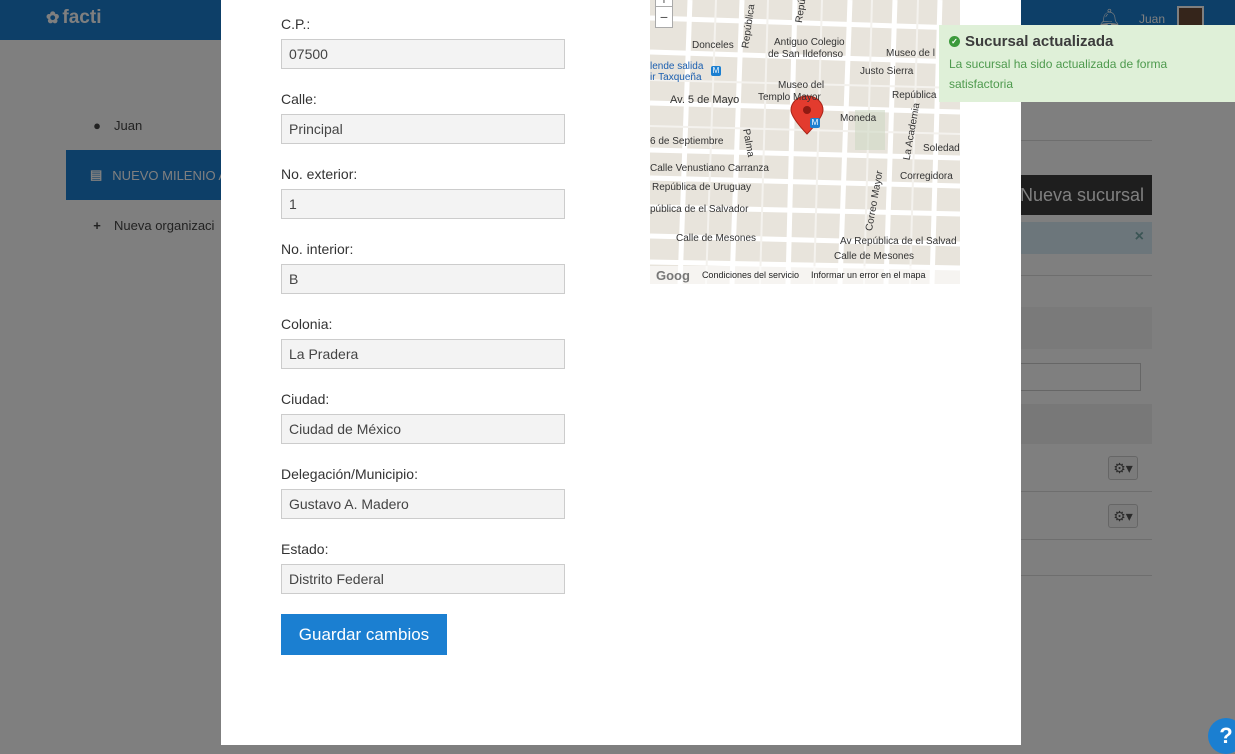  Describe the element at coordinates (299, 99) in the screenshot. I see `field-label: Calle:` at that location.